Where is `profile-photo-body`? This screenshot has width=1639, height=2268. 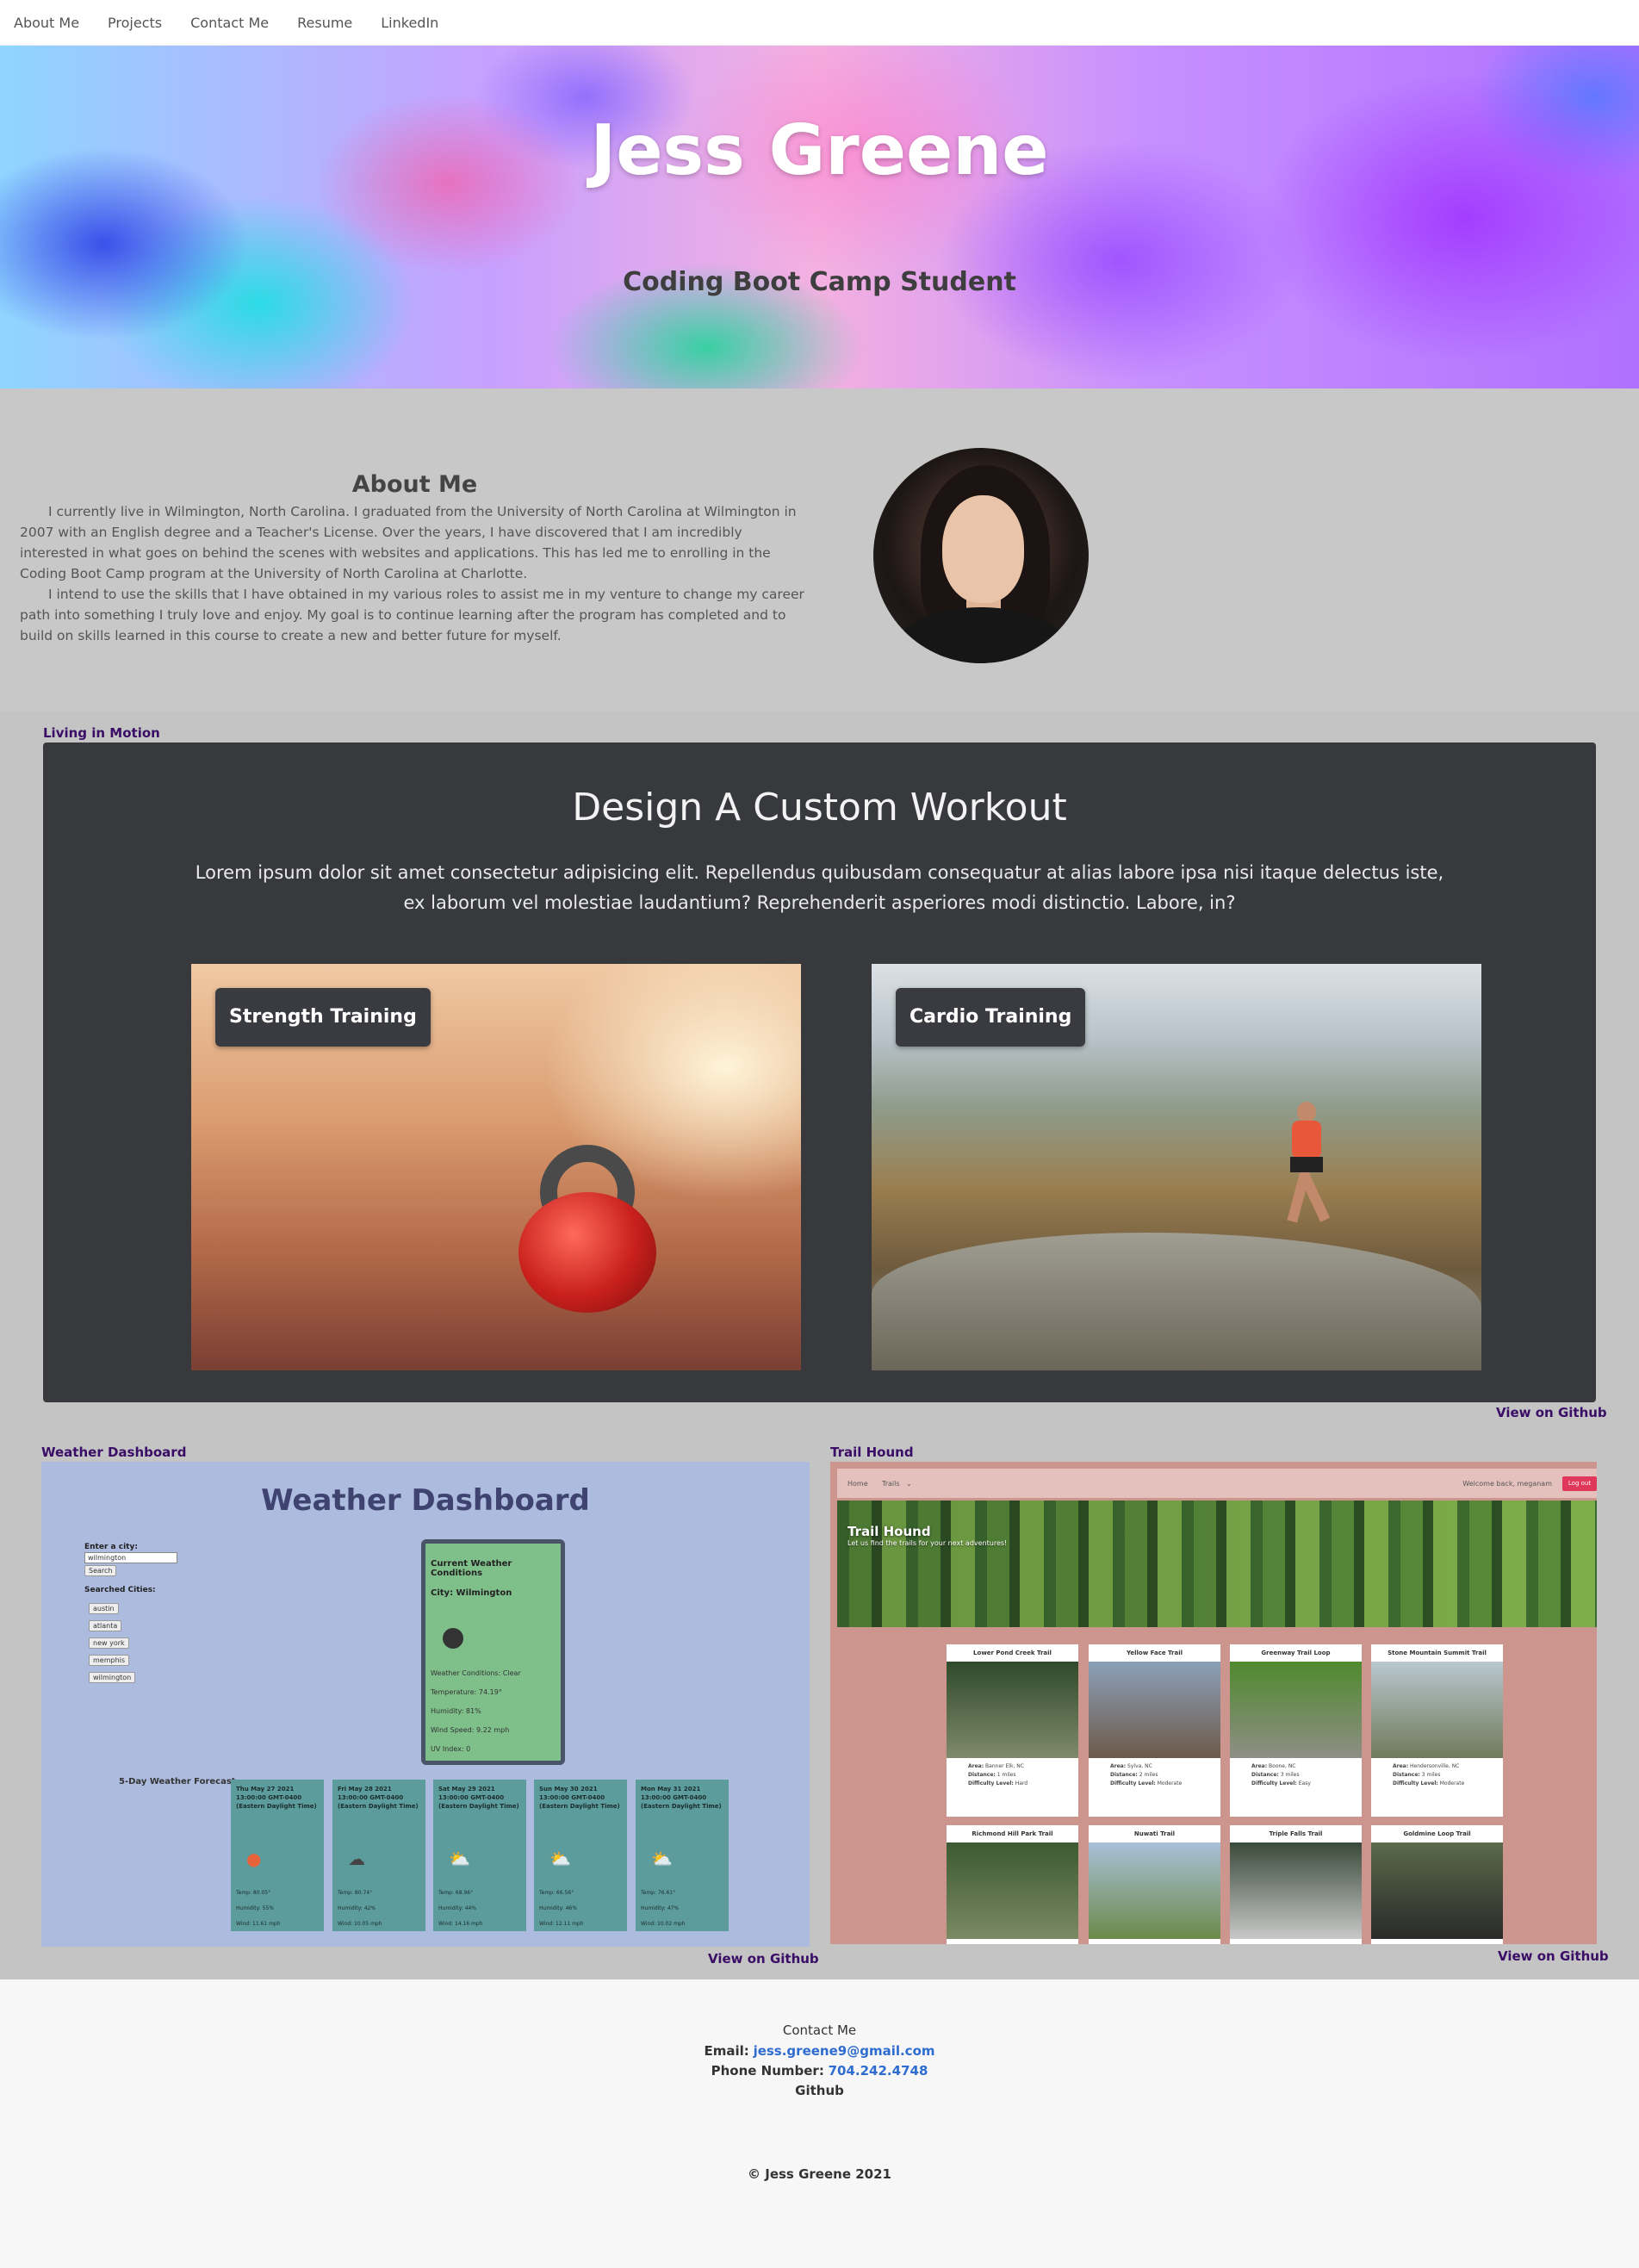
profile-photo-body is located at coordinates (981, 635).